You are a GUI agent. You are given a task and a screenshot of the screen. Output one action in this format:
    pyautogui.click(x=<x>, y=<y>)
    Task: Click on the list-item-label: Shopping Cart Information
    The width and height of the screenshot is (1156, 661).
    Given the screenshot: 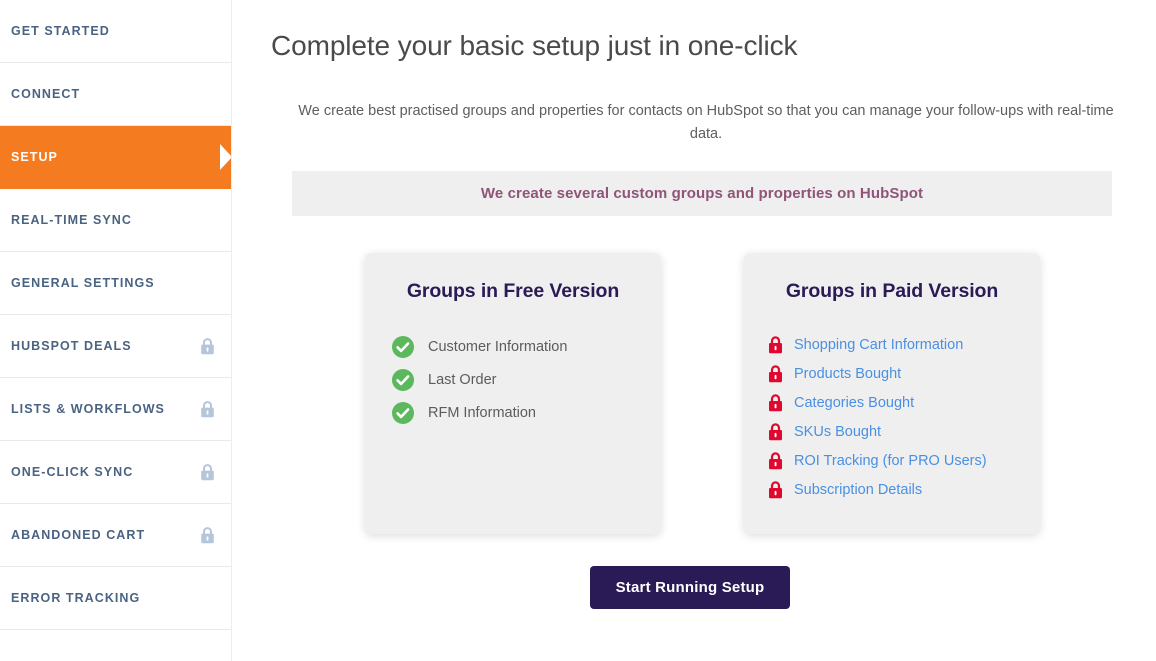 What is the action you would take?
    pyautogui.click(x=878, y=345)
    